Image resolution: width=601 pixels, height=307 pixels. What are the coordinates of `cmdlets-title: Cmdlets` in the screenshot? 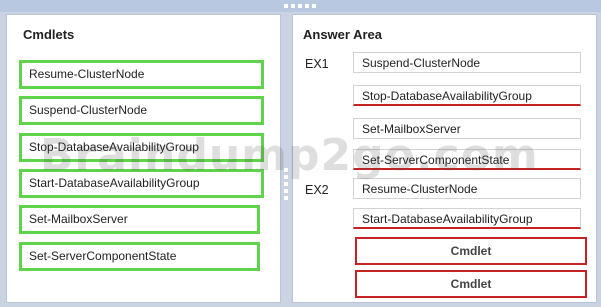 It's located at (49, 34).